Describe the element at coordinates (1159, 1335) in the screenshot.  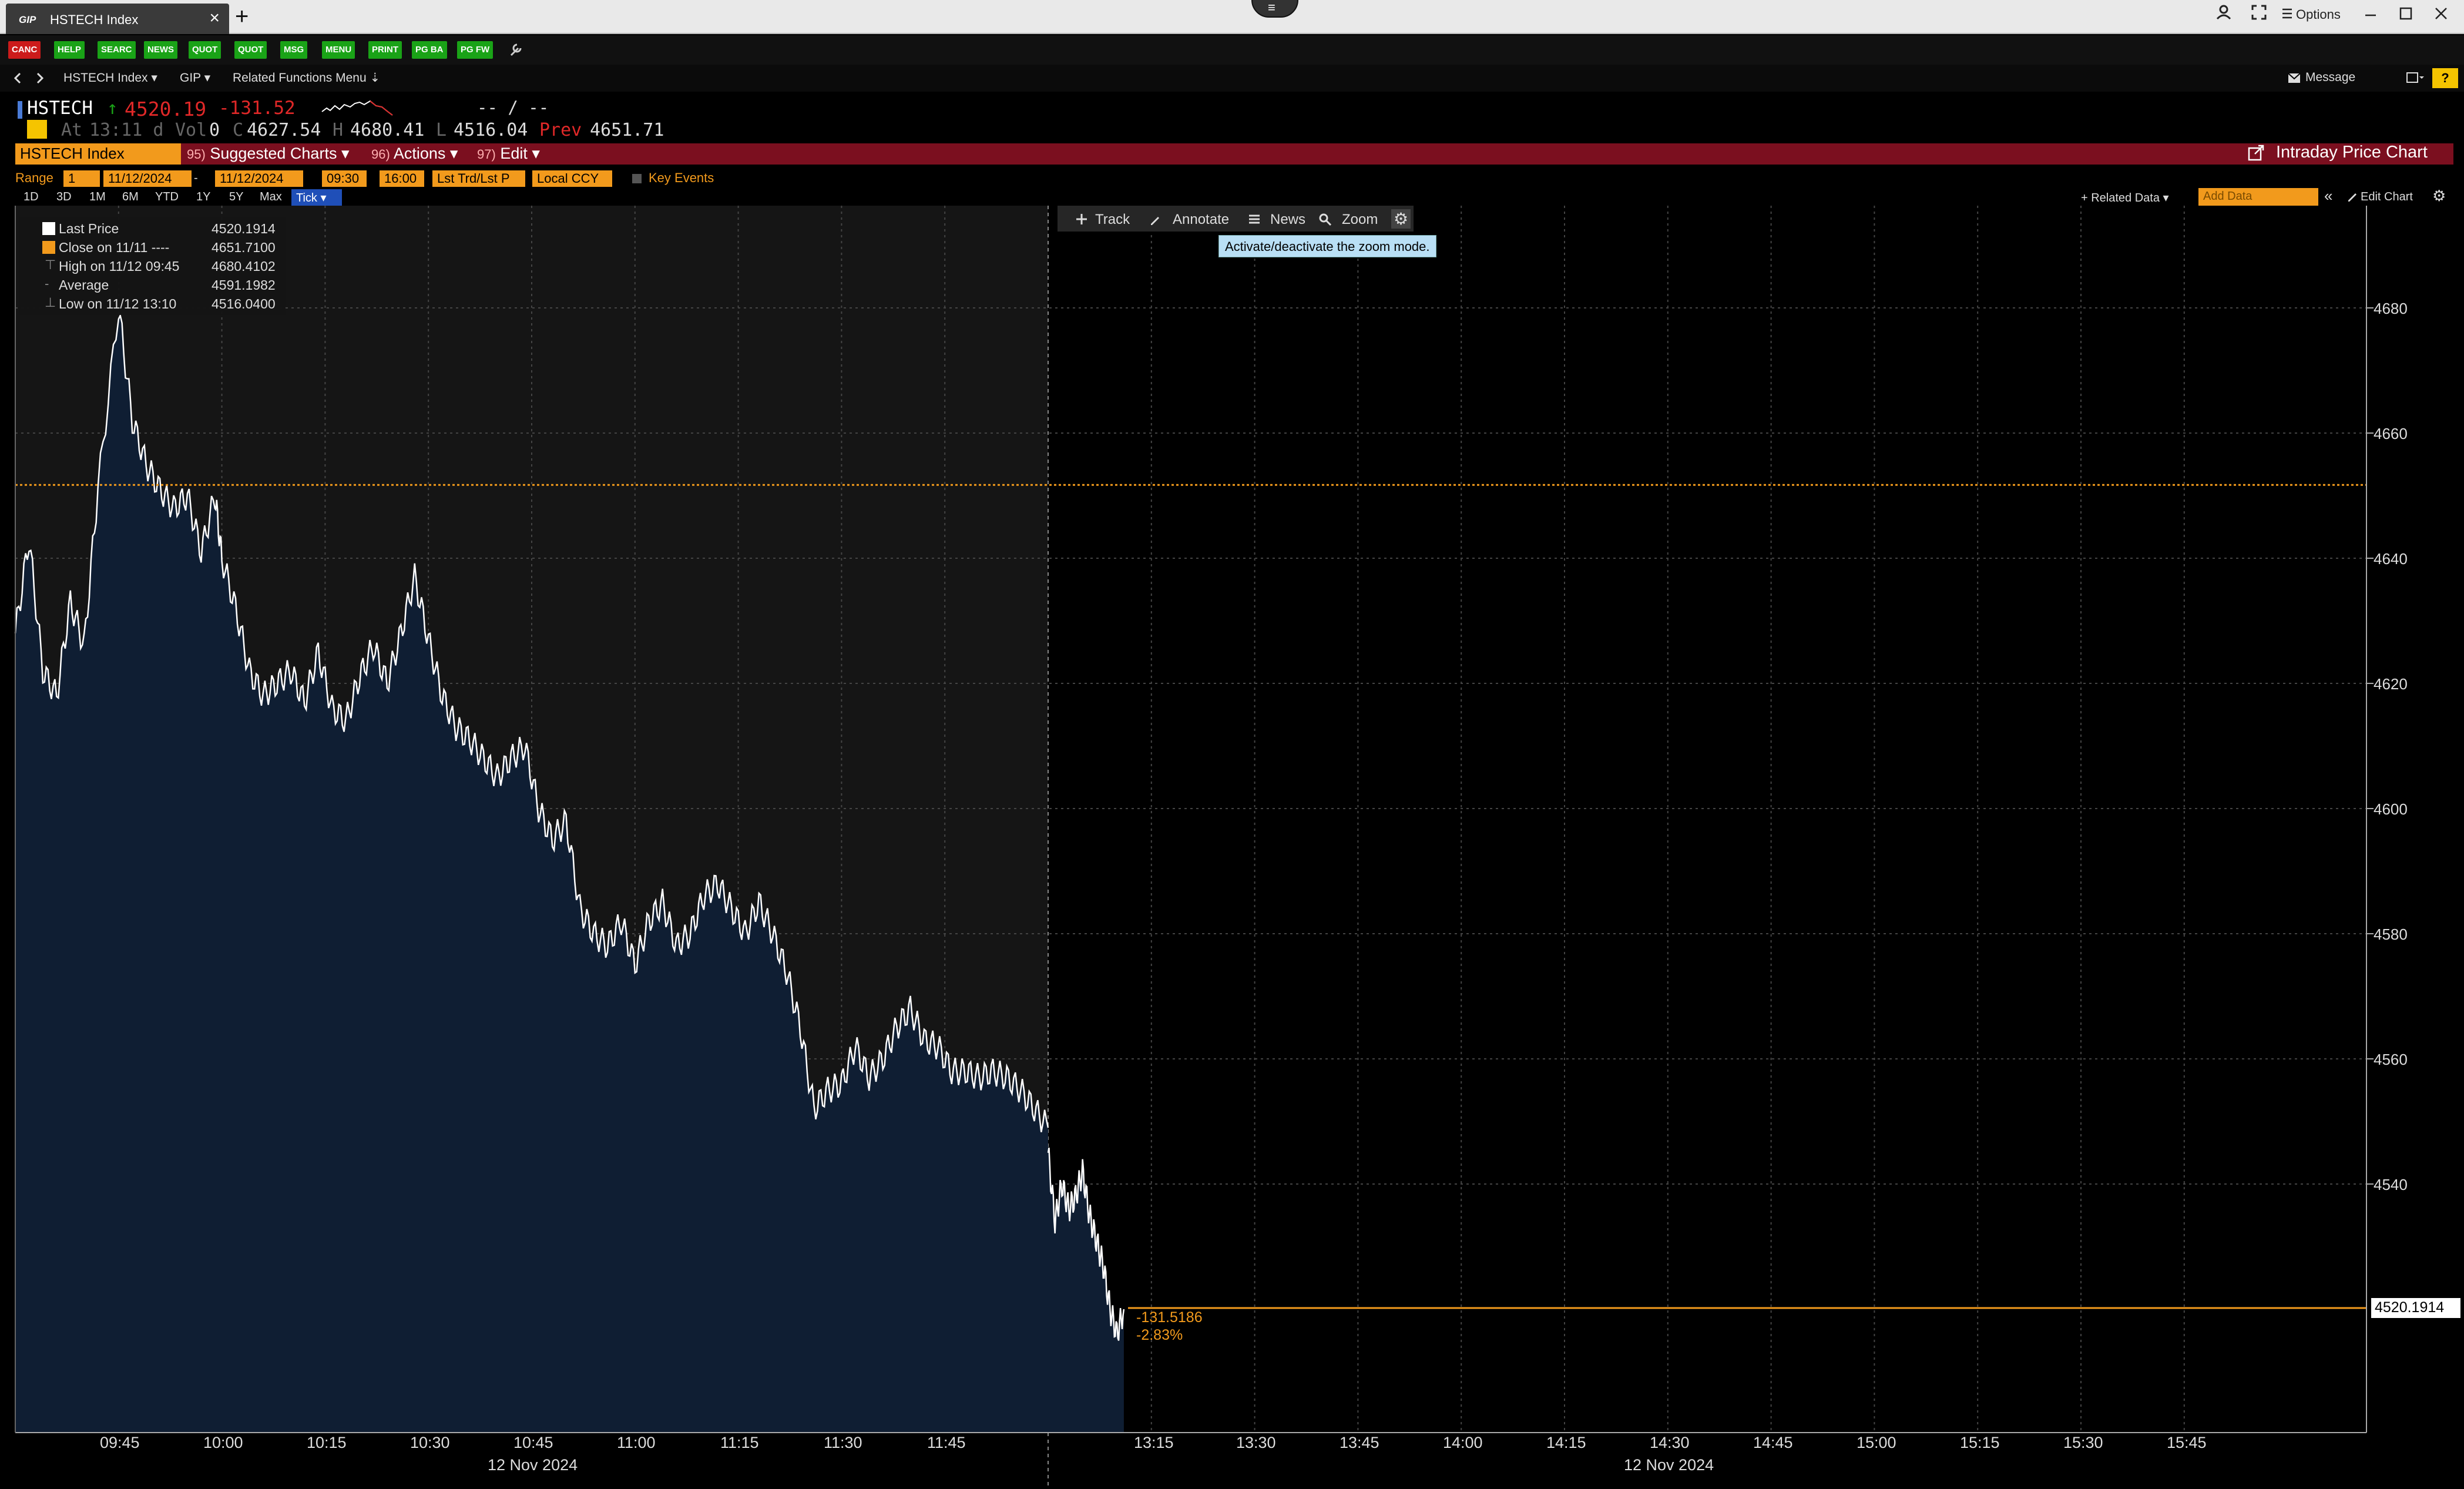
I see `change-percent-label: -2.83%` at that location.